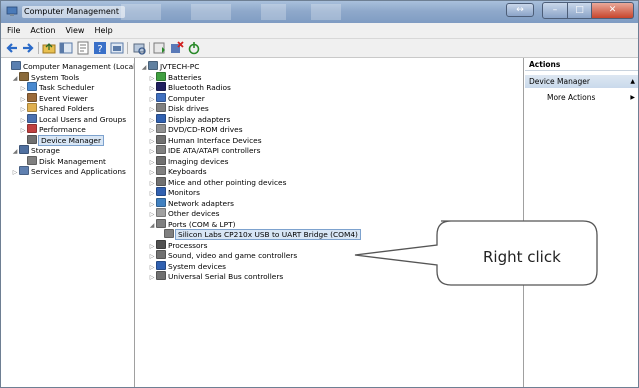 Image resolution: width=639 pixels, height=388 pixels. I want to click on users-icon, so click(32, 118).